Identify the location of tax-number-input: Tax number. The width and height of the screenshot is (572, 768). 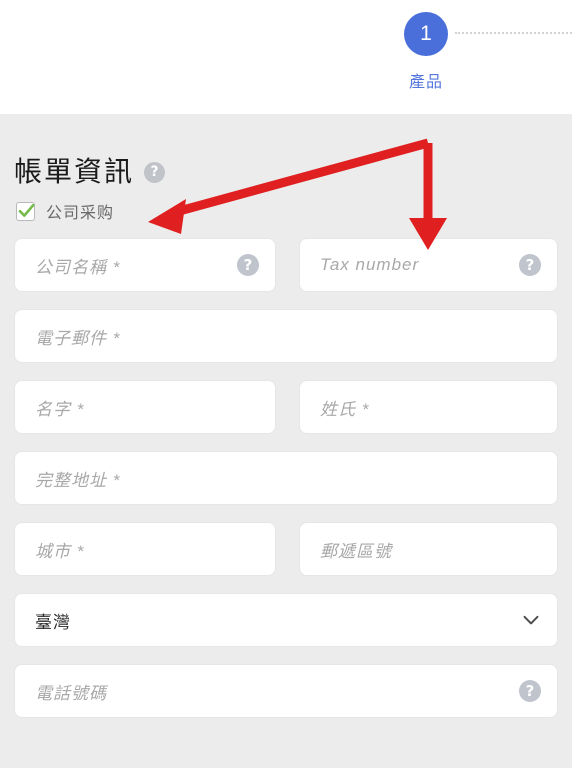
(419, 265).